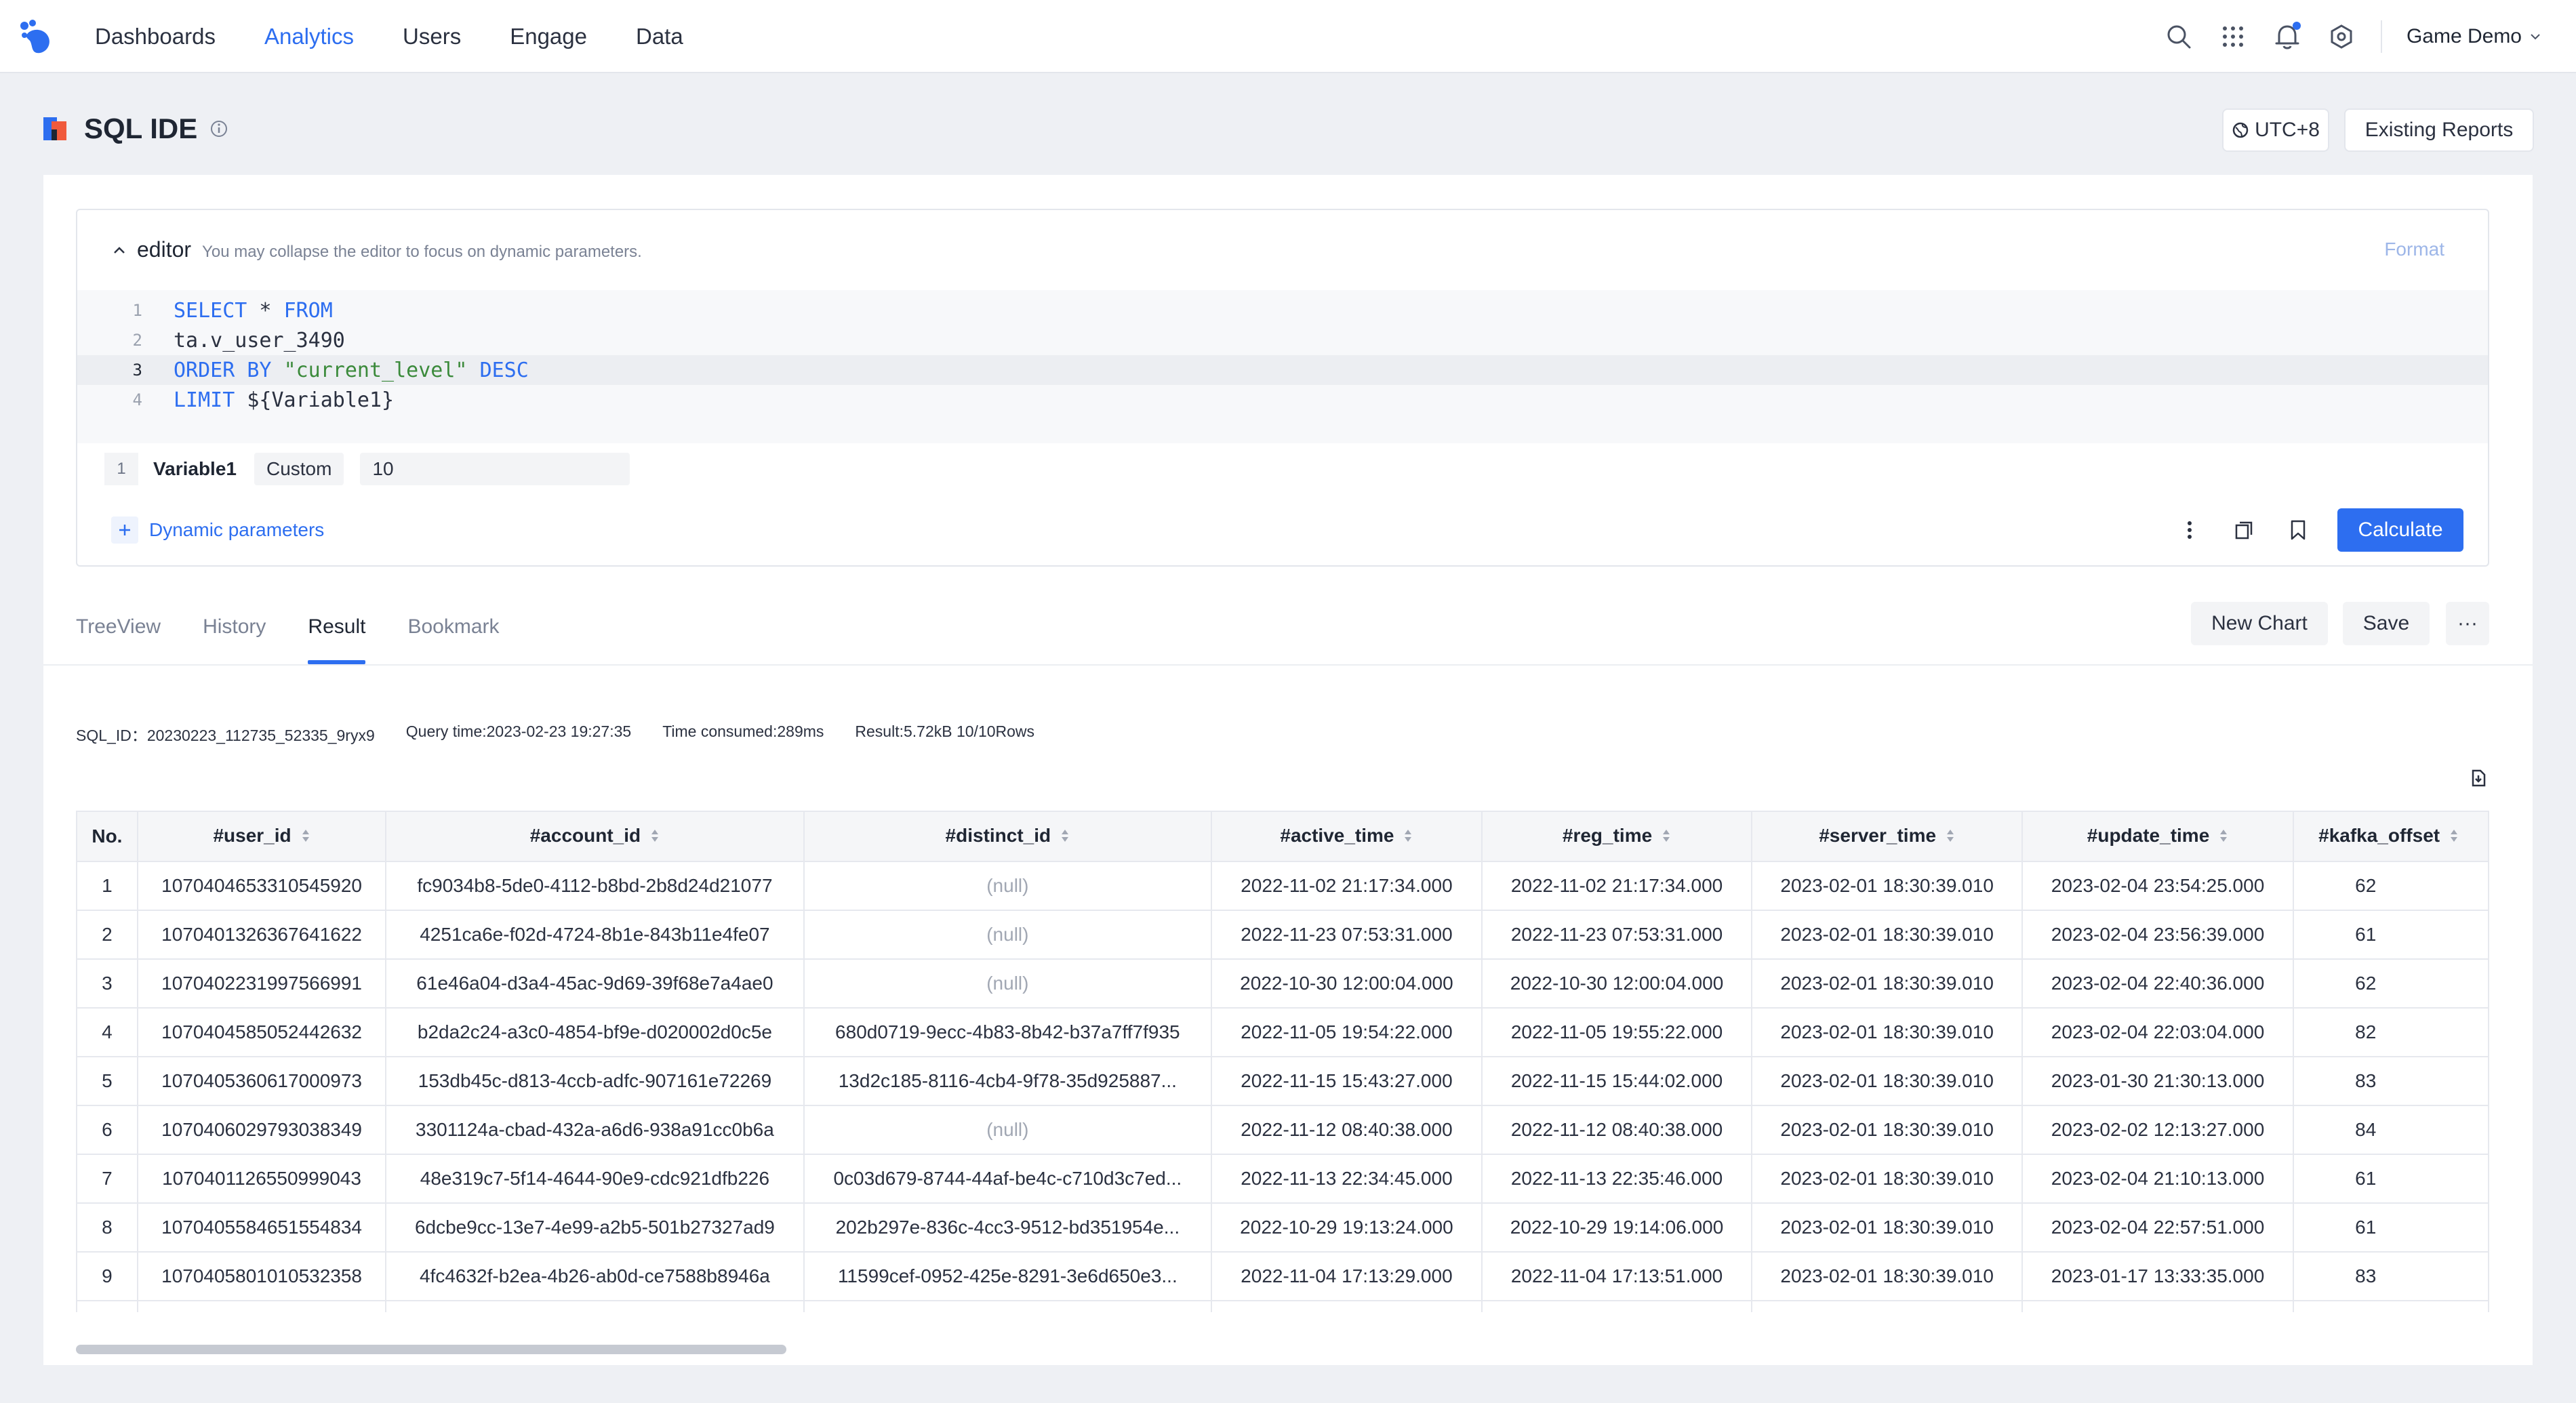  I want to click on column-header-label: #server_time, so click(1878, 836).